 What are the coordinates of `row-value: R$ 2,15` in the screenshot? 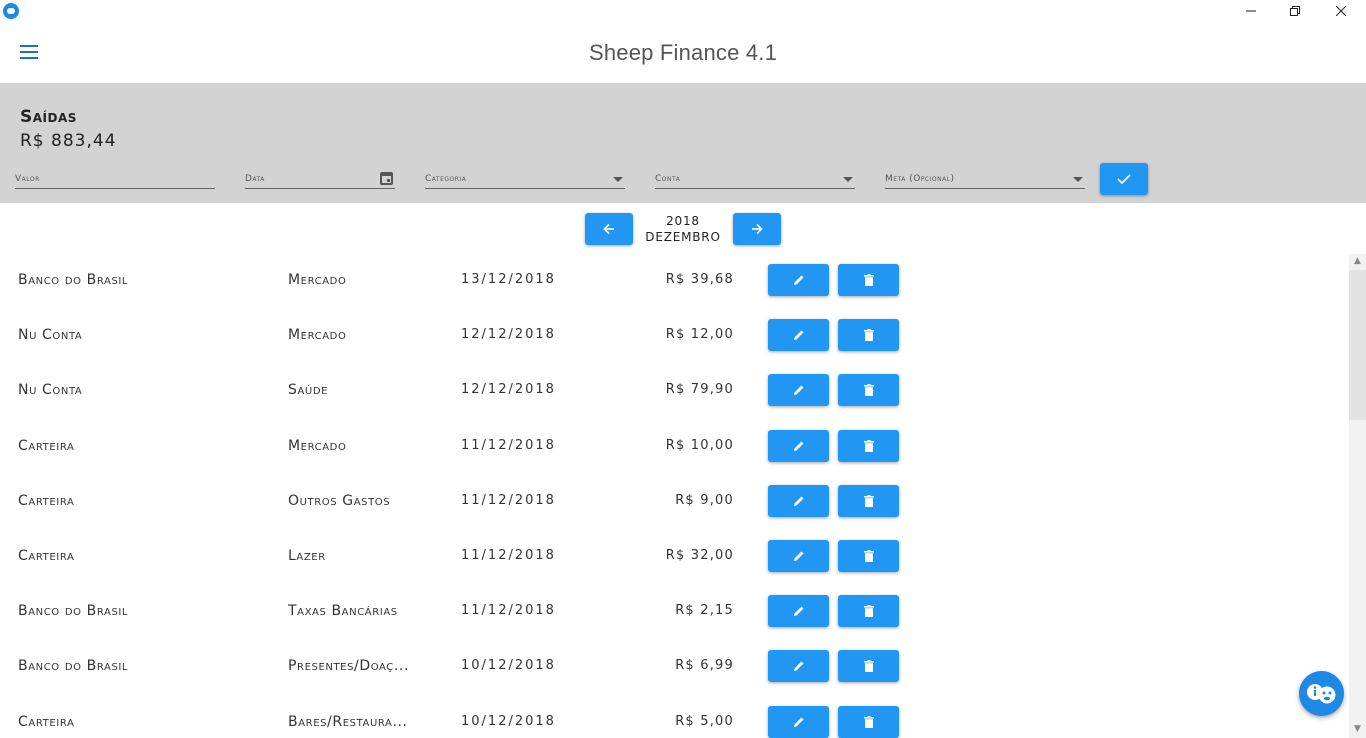 It's located at (704, 611).